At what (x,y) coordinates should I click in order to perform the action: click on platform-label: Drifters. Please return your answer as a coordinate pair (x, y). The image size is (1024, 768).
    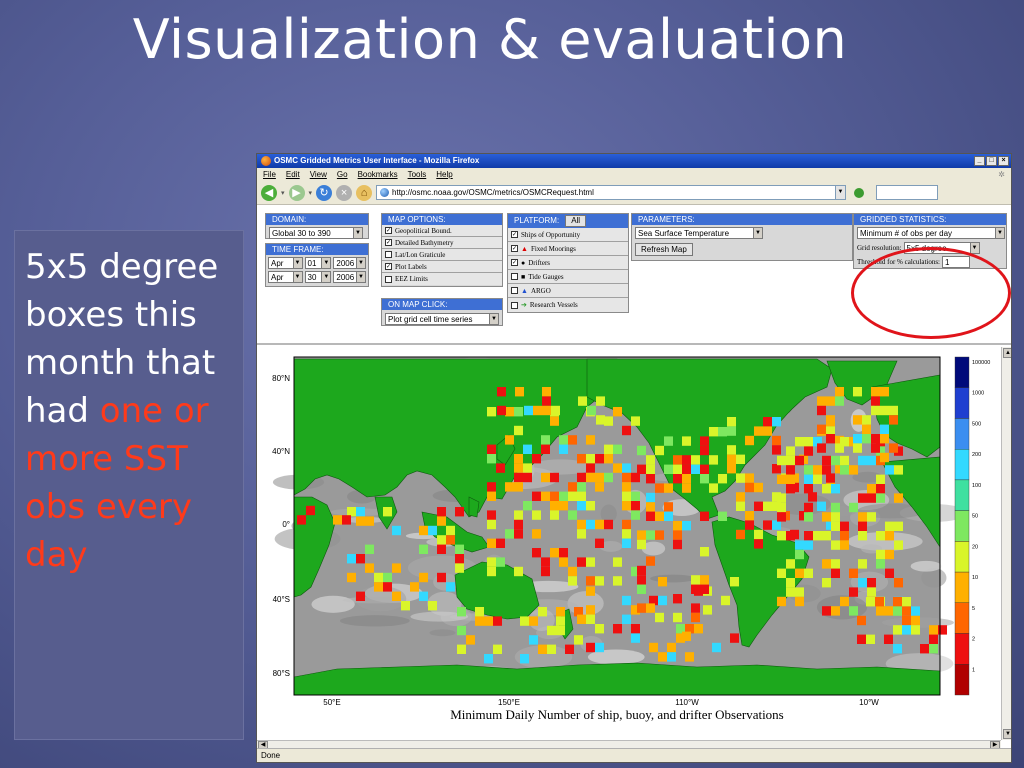
    Looking at the image, I should click on (539, 262).